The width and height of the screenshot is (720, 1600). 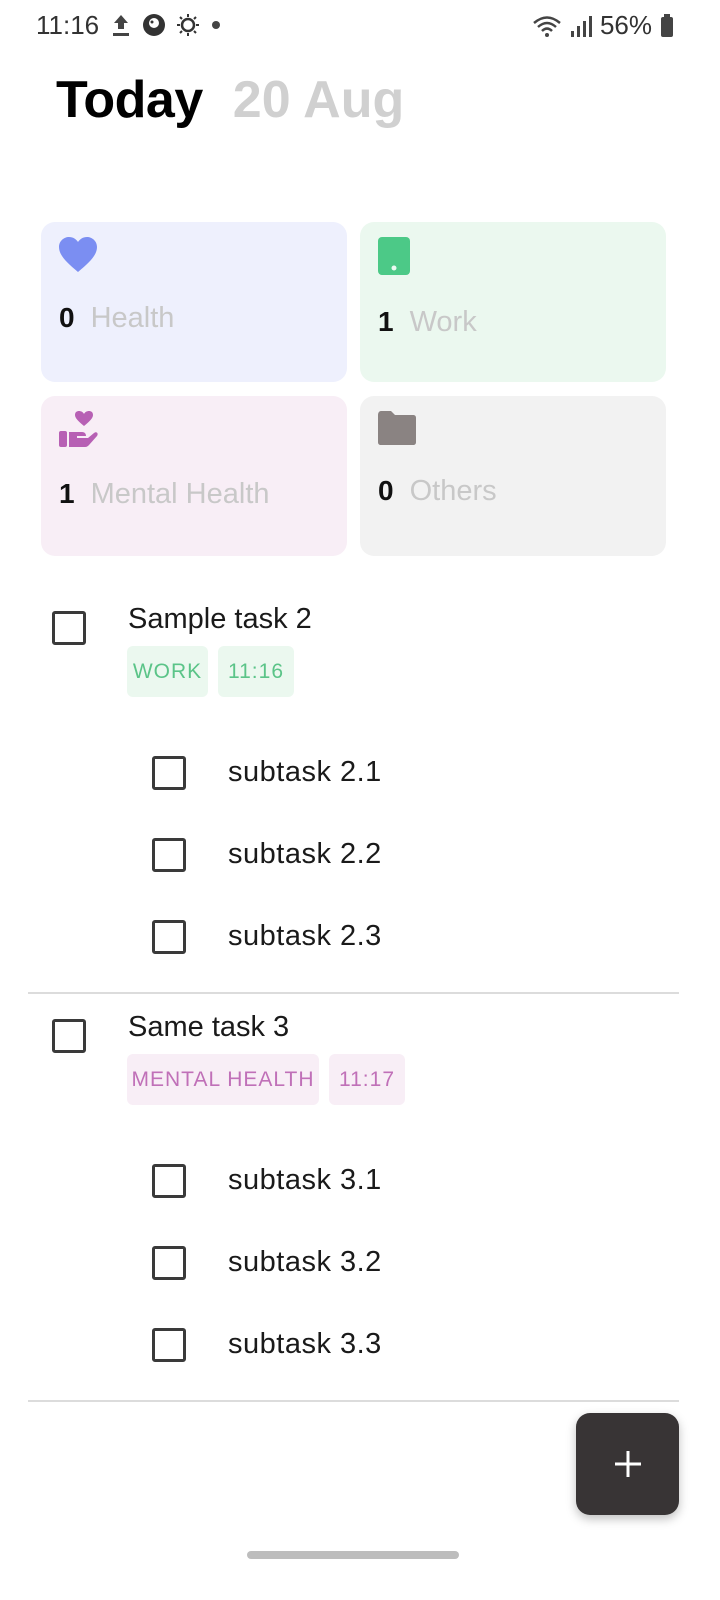 What do you see at coordinates (625, 25) in the screenshot?
I see `battery-percent: 56%` at bounding box center [625, 25].